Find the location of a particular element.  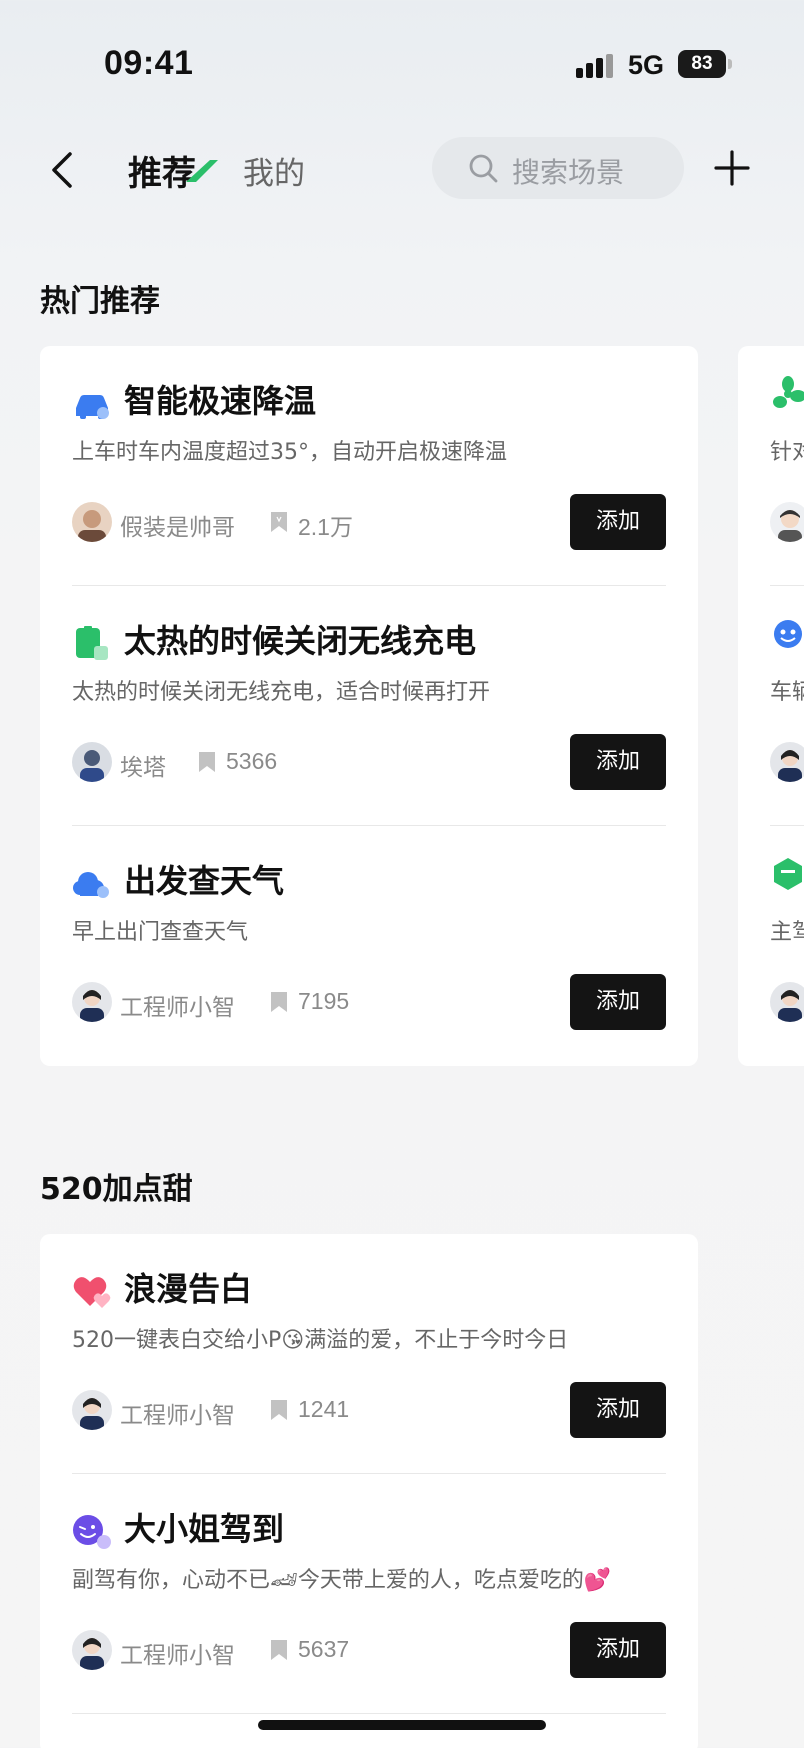

network-label: 5G is located at coordinates (646, 65).